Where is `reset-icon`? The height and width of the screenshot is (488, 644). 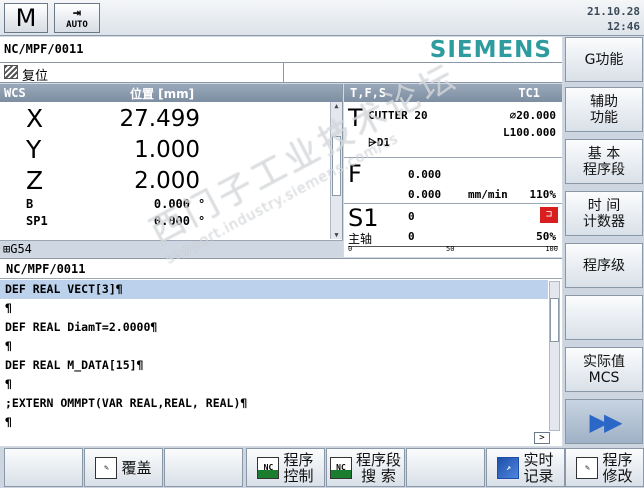
reset-icon is located at coordinates (11, 72).